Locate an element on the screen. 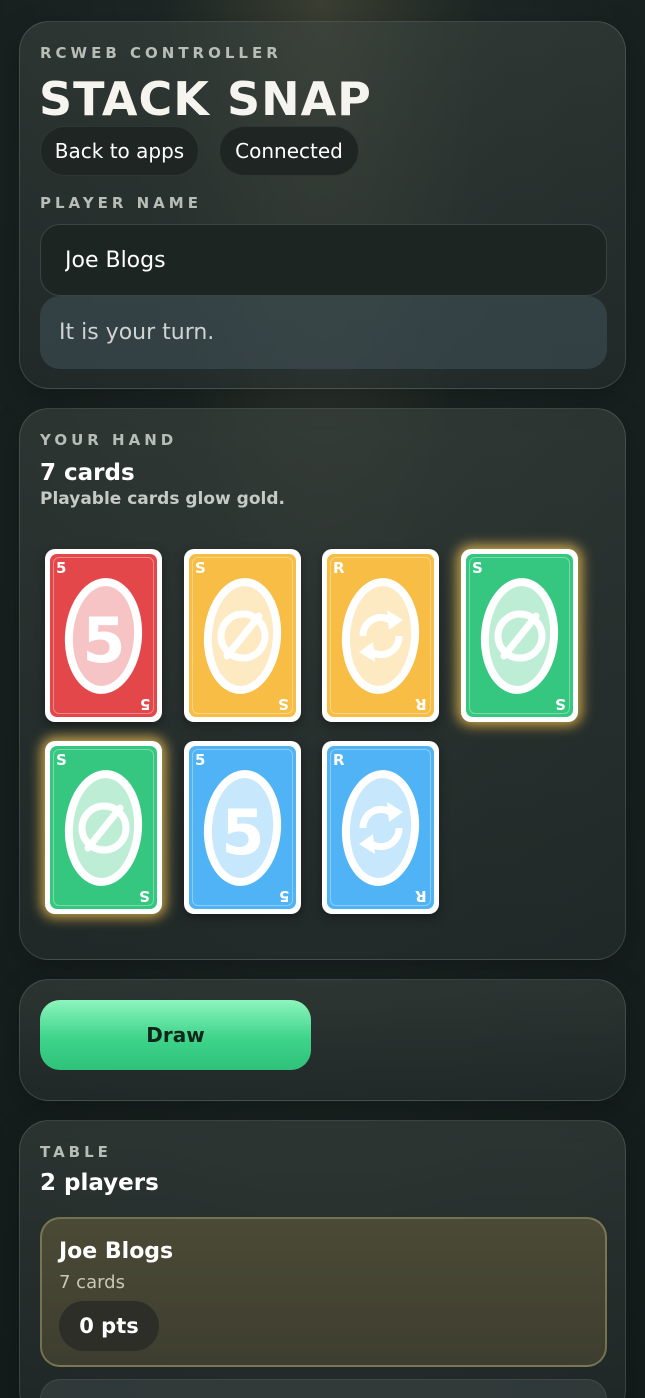  player-card is located at coordinates (323, 1388).